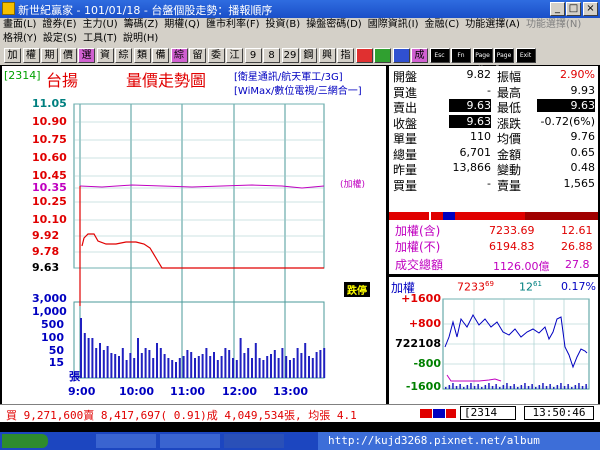 Image resolution: width=600 pixels, height=450 pixels. What do you see at coordinates (141, 25) in the screenshot?
I see `menu-item-3: 籌碼(Z)` at bounding box center [141, 25].